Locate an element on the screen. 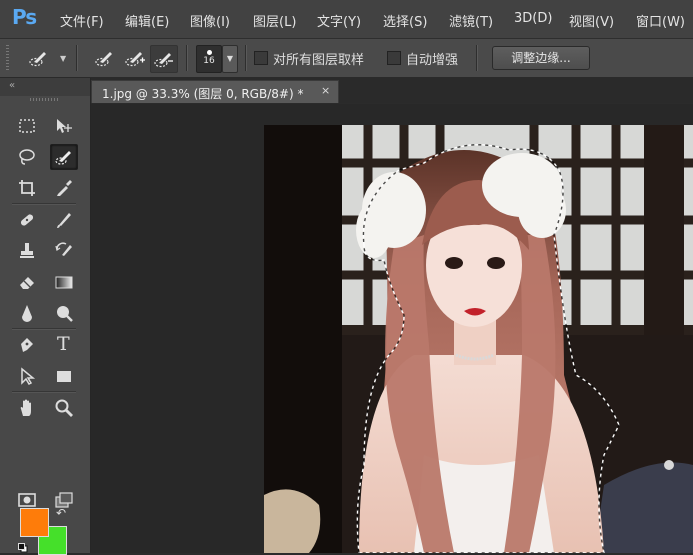 The image size is (693, 555). auto-enhance-label: 自动增强 is located at coordinates (432, 60).